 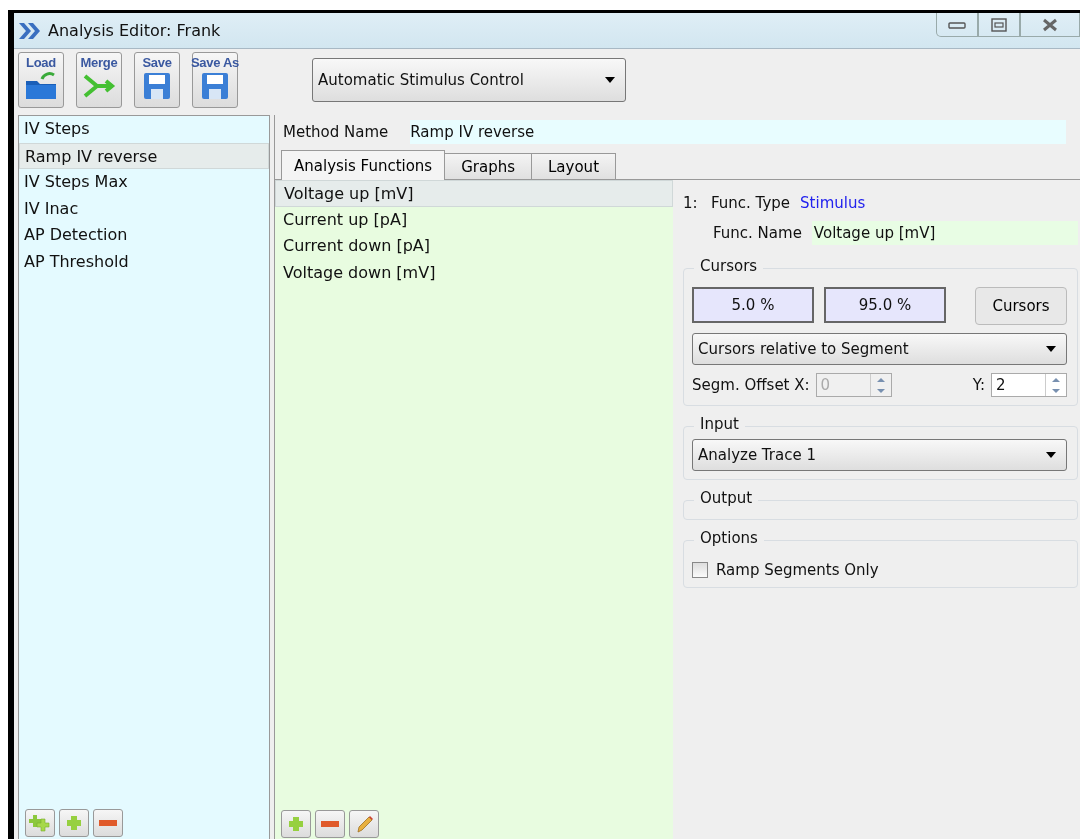 What do you see at coordinates (474, 246) in the screenshot?
I see `function-item: Current down [pA]` at bounding box center [474, 246].